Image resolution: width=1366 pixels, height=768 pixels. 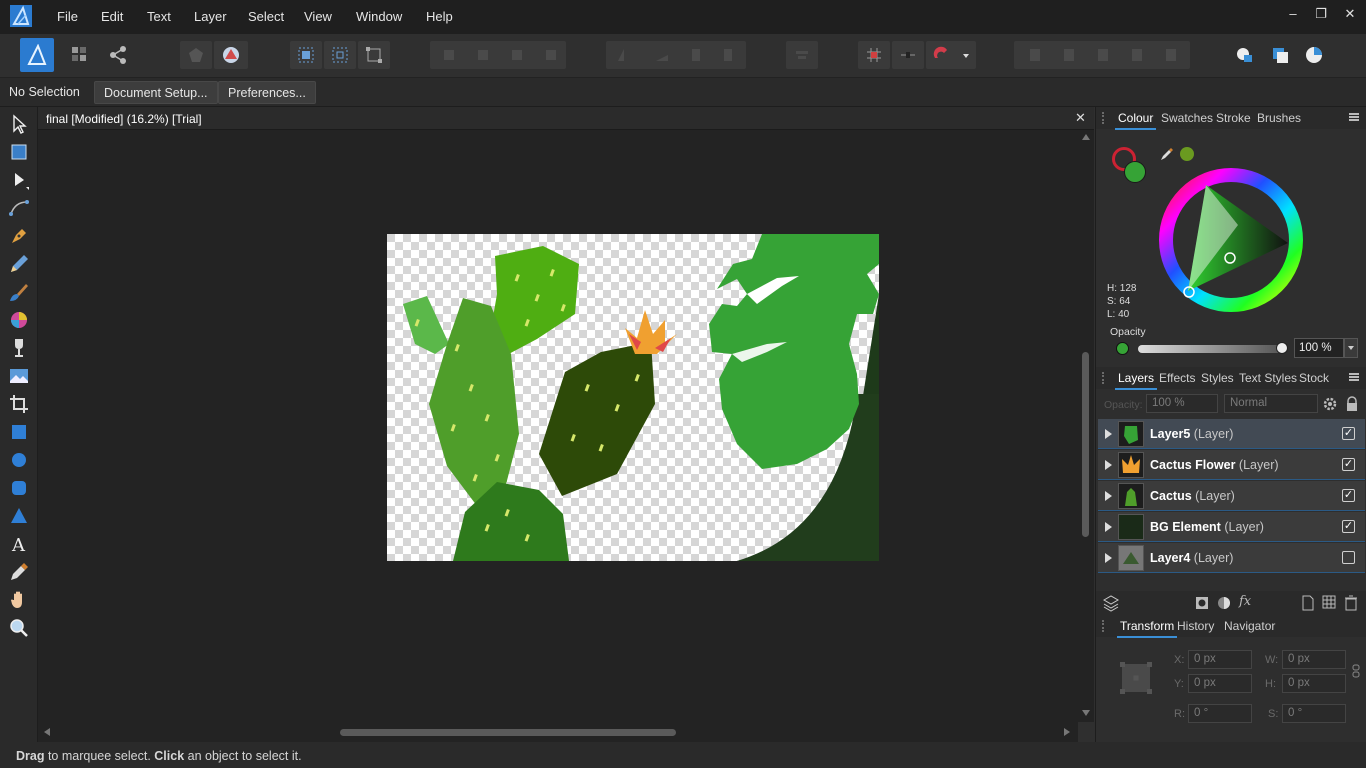 What do you see at coordinates (19, 348) in the screenshot?
I see `transparency-tool` at bounding box center [19, 348].